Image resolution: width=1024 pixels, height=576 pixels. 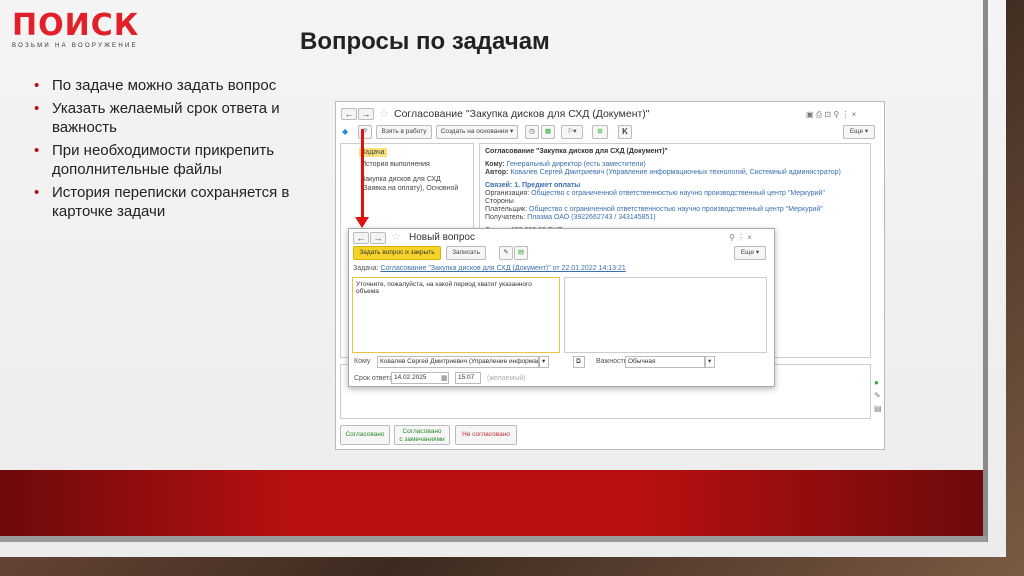 What do you see at coordinates (491, 503) in the screenshot?
I see `slide-red-band` at bounding box center [491, 503].